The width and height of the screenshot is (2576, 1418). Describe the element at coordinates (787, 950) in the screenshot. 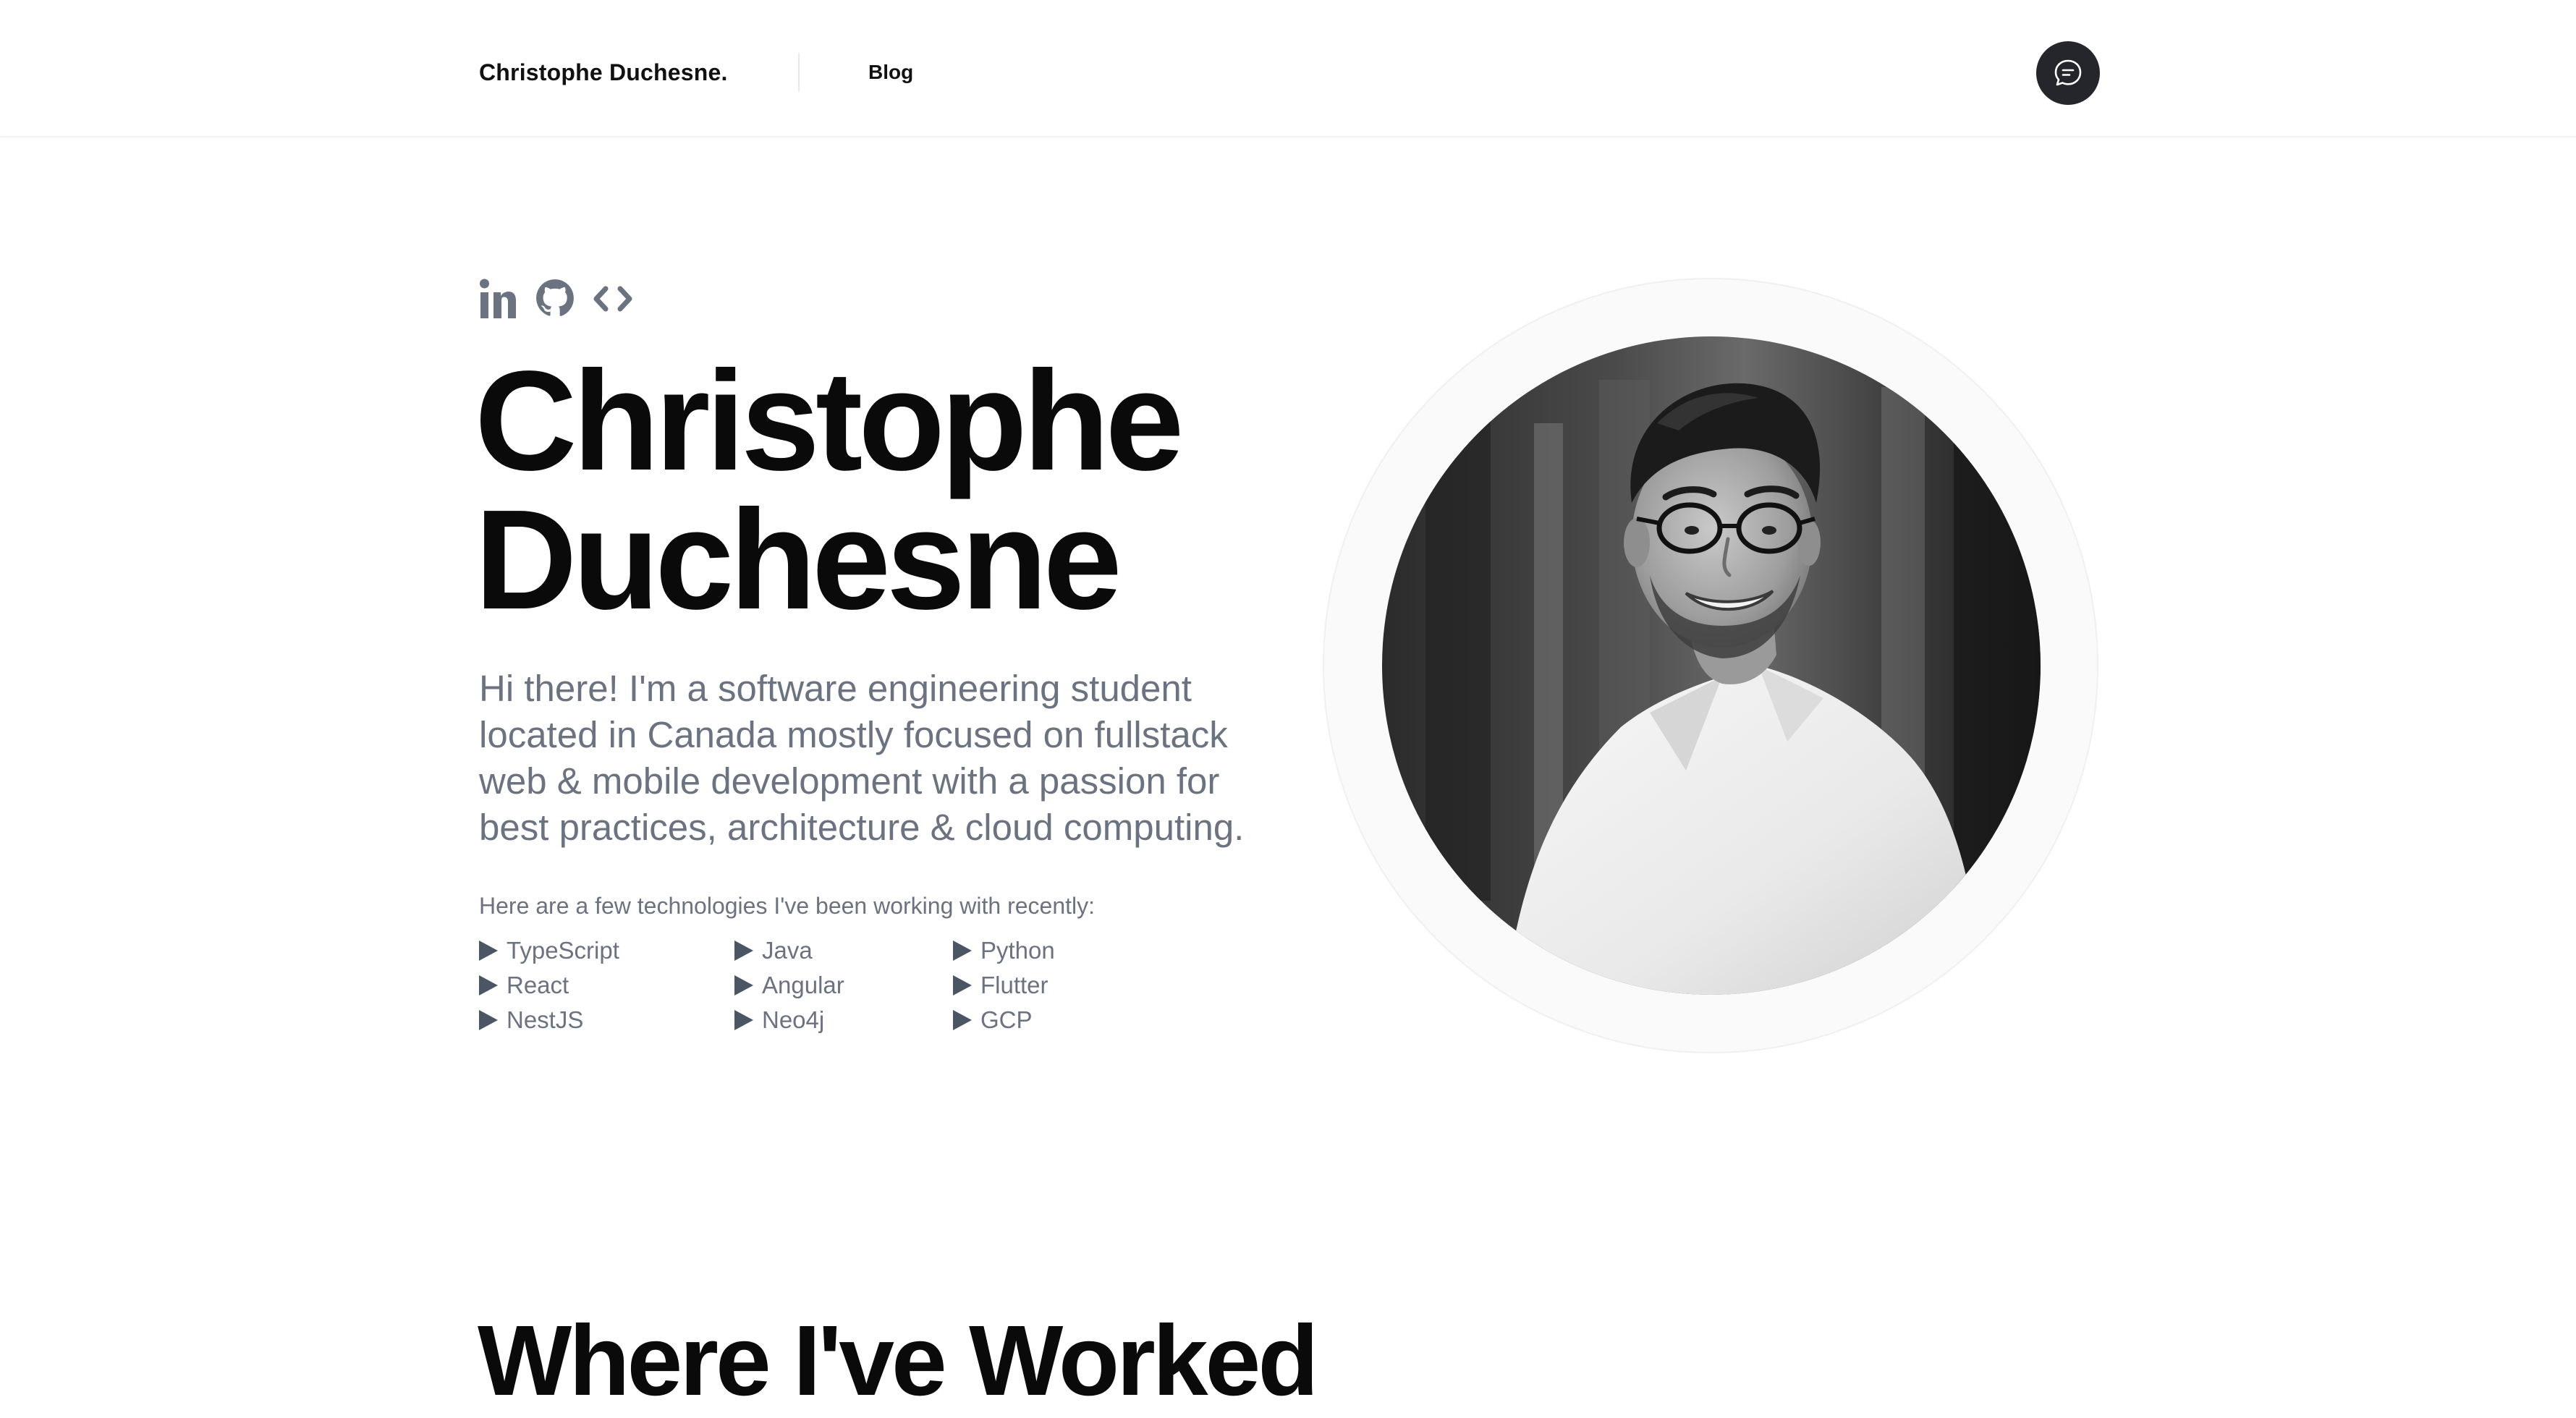

I see `tech-label: Java` at that location.